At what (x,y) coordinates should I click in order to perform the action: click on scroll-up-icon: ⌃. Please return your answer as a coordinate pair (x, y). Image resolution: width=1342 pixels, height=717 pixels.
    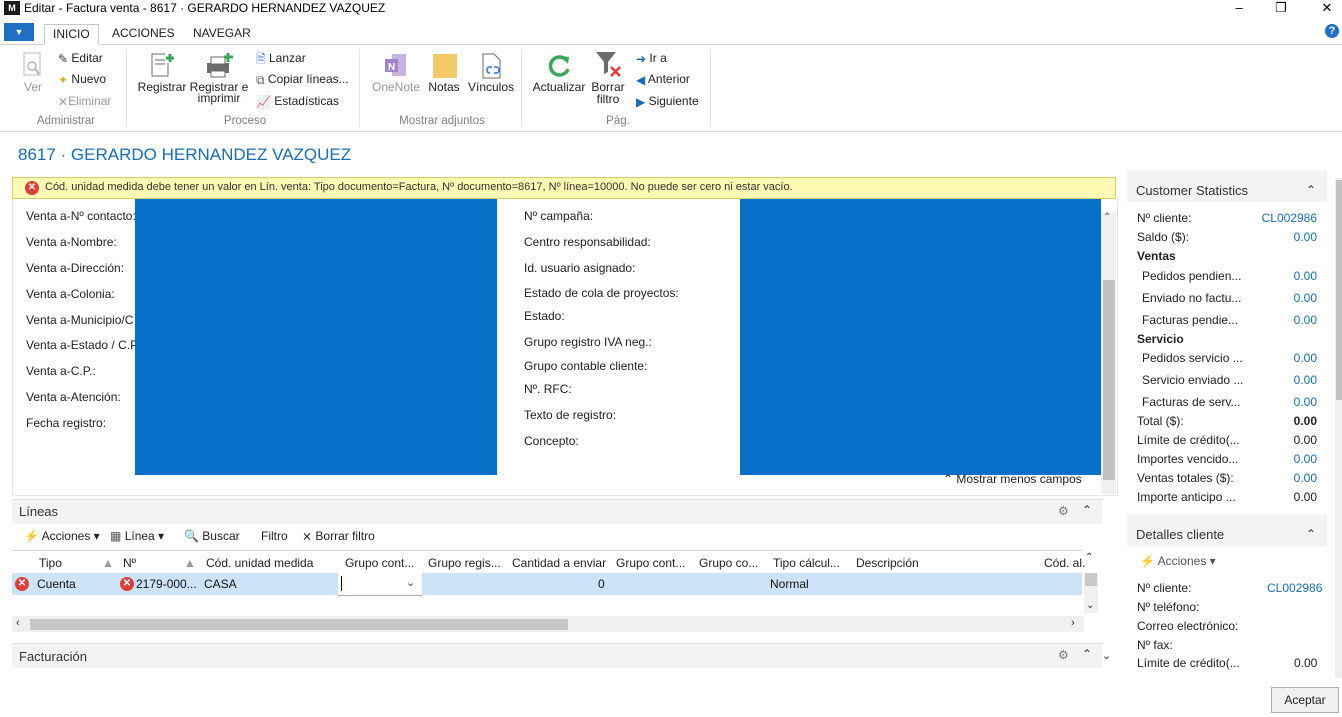
    Looking at the image, I should click on (1107, 217).